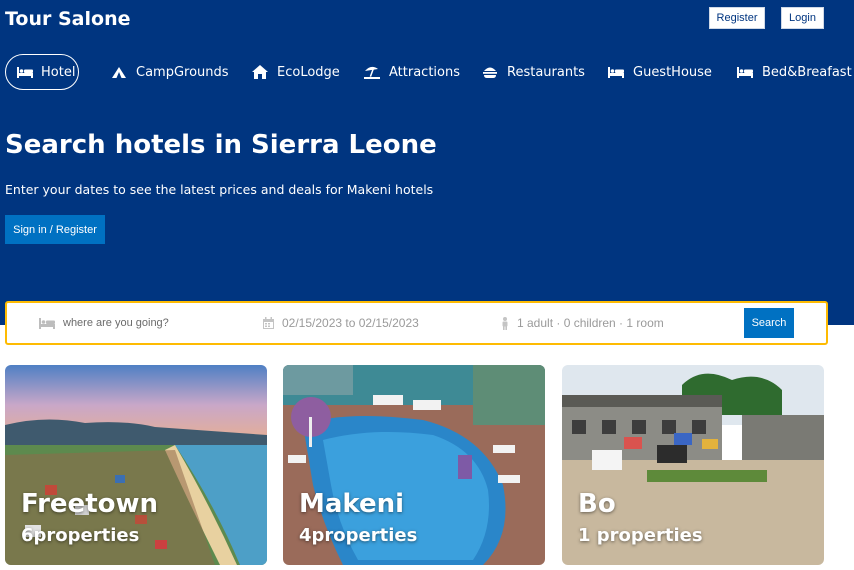 The width and height of the screenshot is (854, 570). Describe the element at coordinates (119, 72) in the screenshot. I see `tent-icon` at that location.